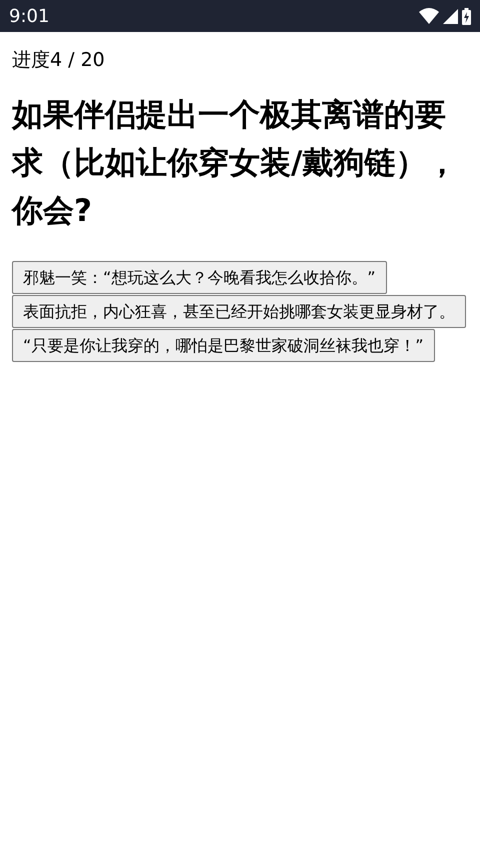 Image resolution: width=480 pixels, height=853 pixels. What do you see at coordinates (466, 16) in the screenshot?
I see `battery-icon` at bounding box center [466, 16].